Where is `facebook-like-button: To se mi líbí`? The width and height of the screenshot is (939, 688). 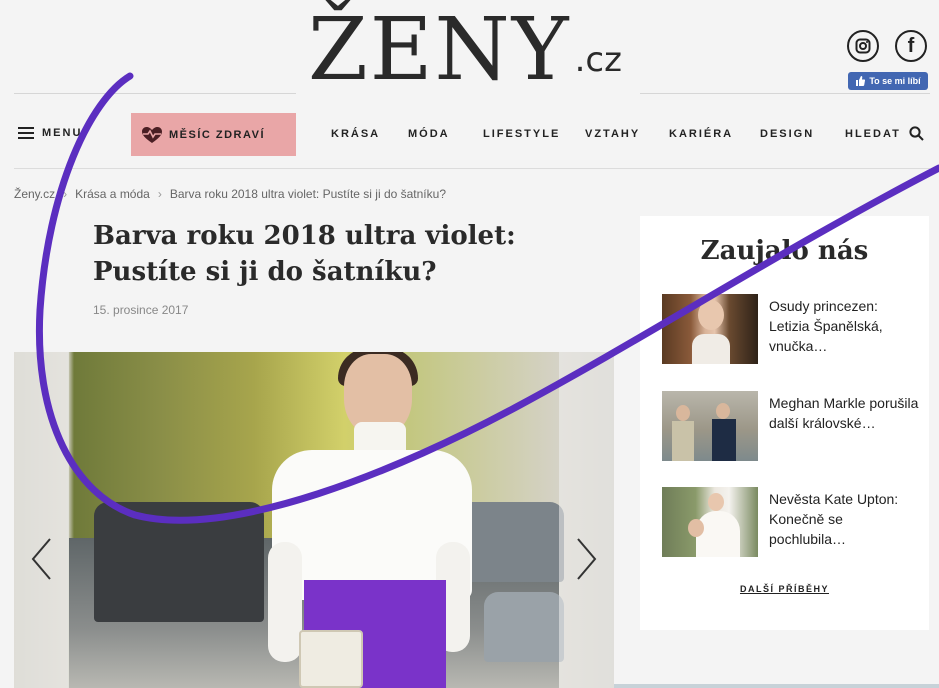
facebook-like-button: To se mi líbí is located at coordinates (888, 81).